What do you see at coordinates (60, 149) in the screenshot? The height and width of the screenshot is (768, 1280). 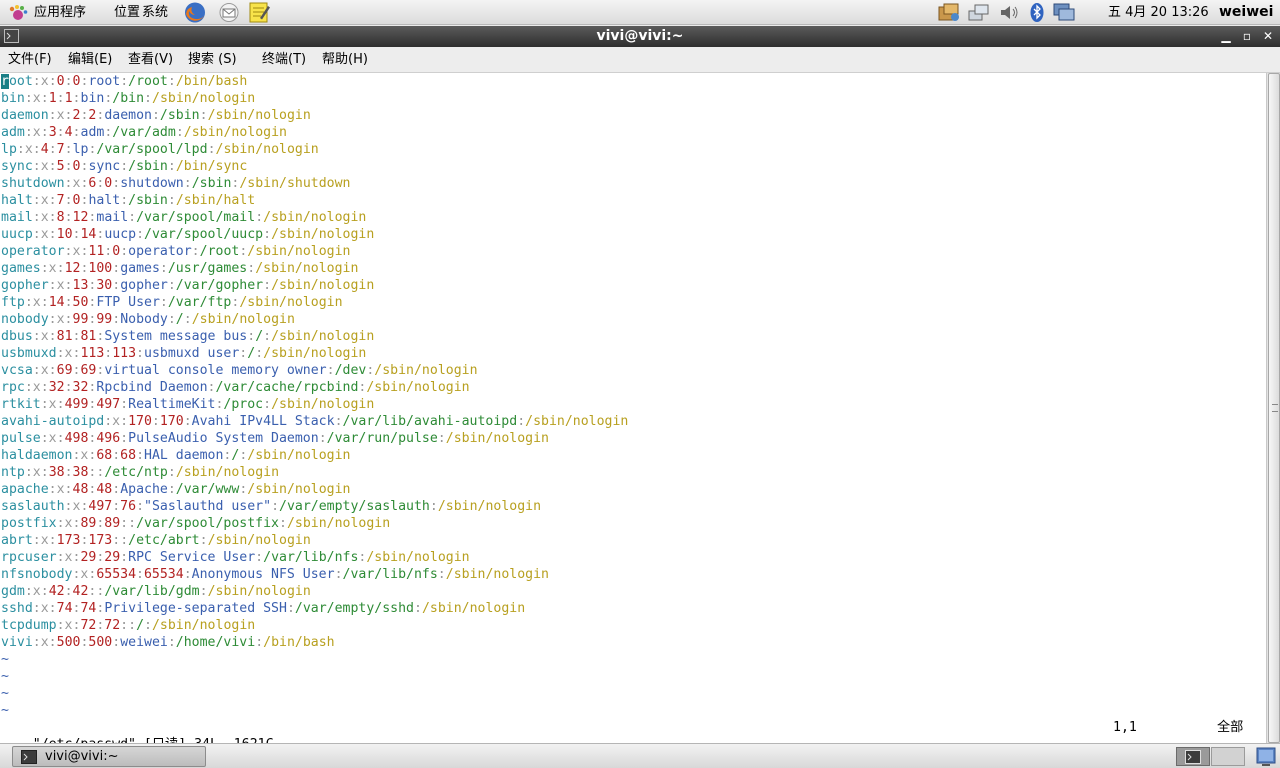 I see `passwd-gid: 7` at bounding box center [60, 149].